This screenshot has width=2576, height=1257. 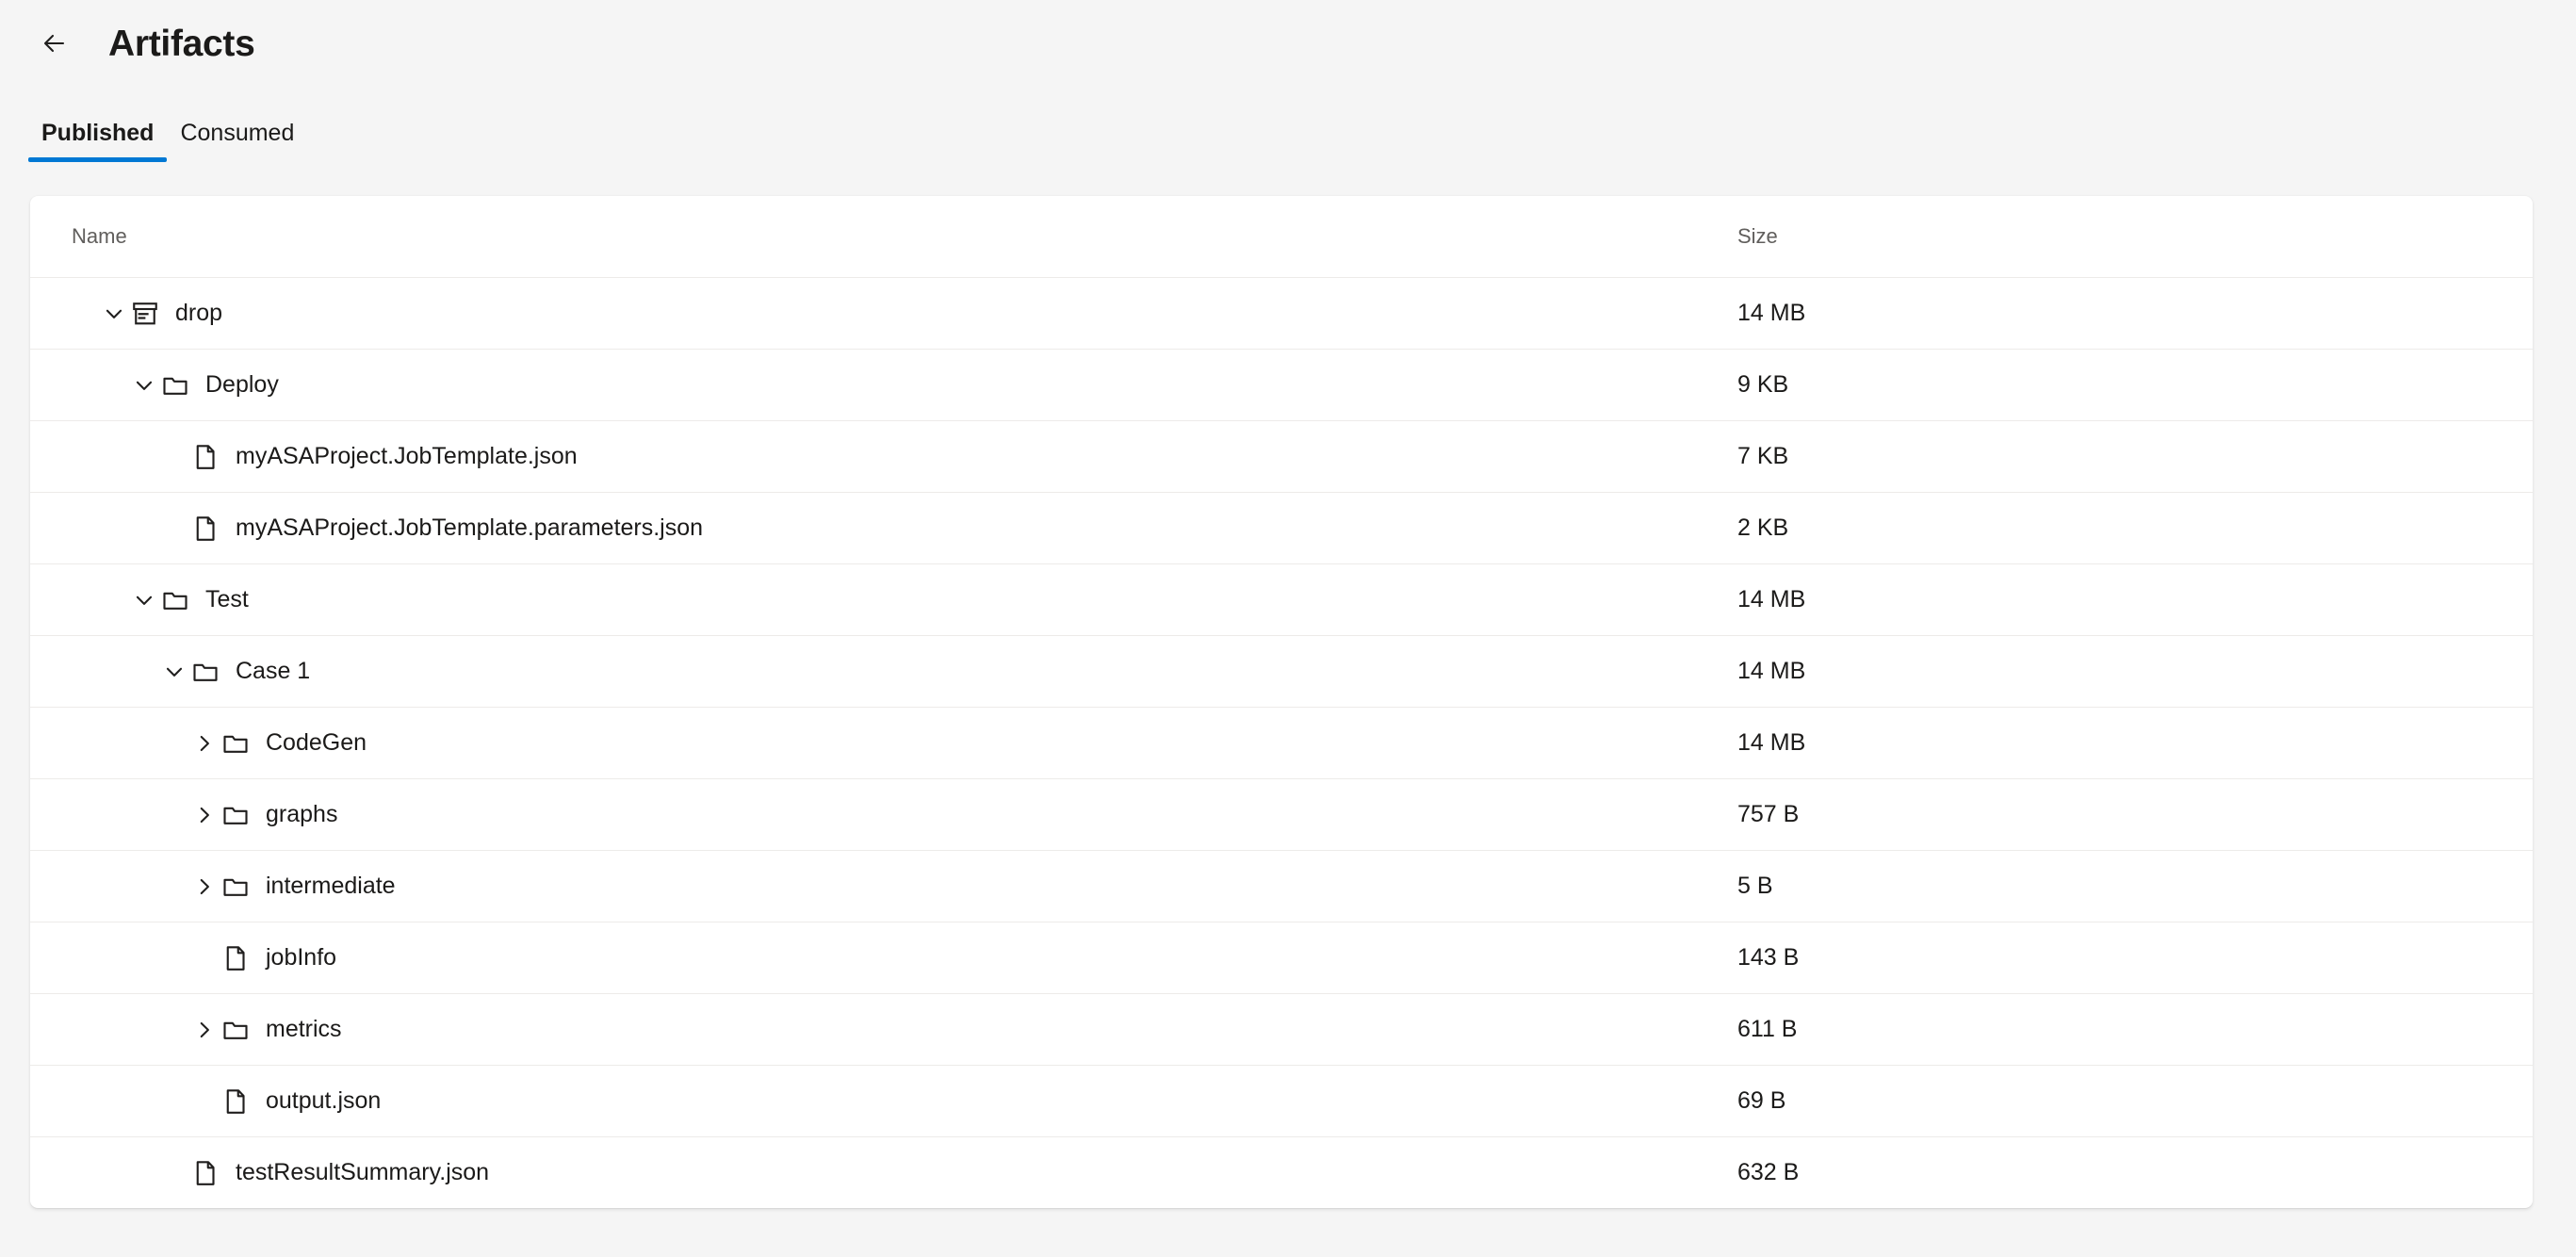 I want to click on cell-name: myASAProject.JobTemplate.parameters.json, so click(x=856, y=529).